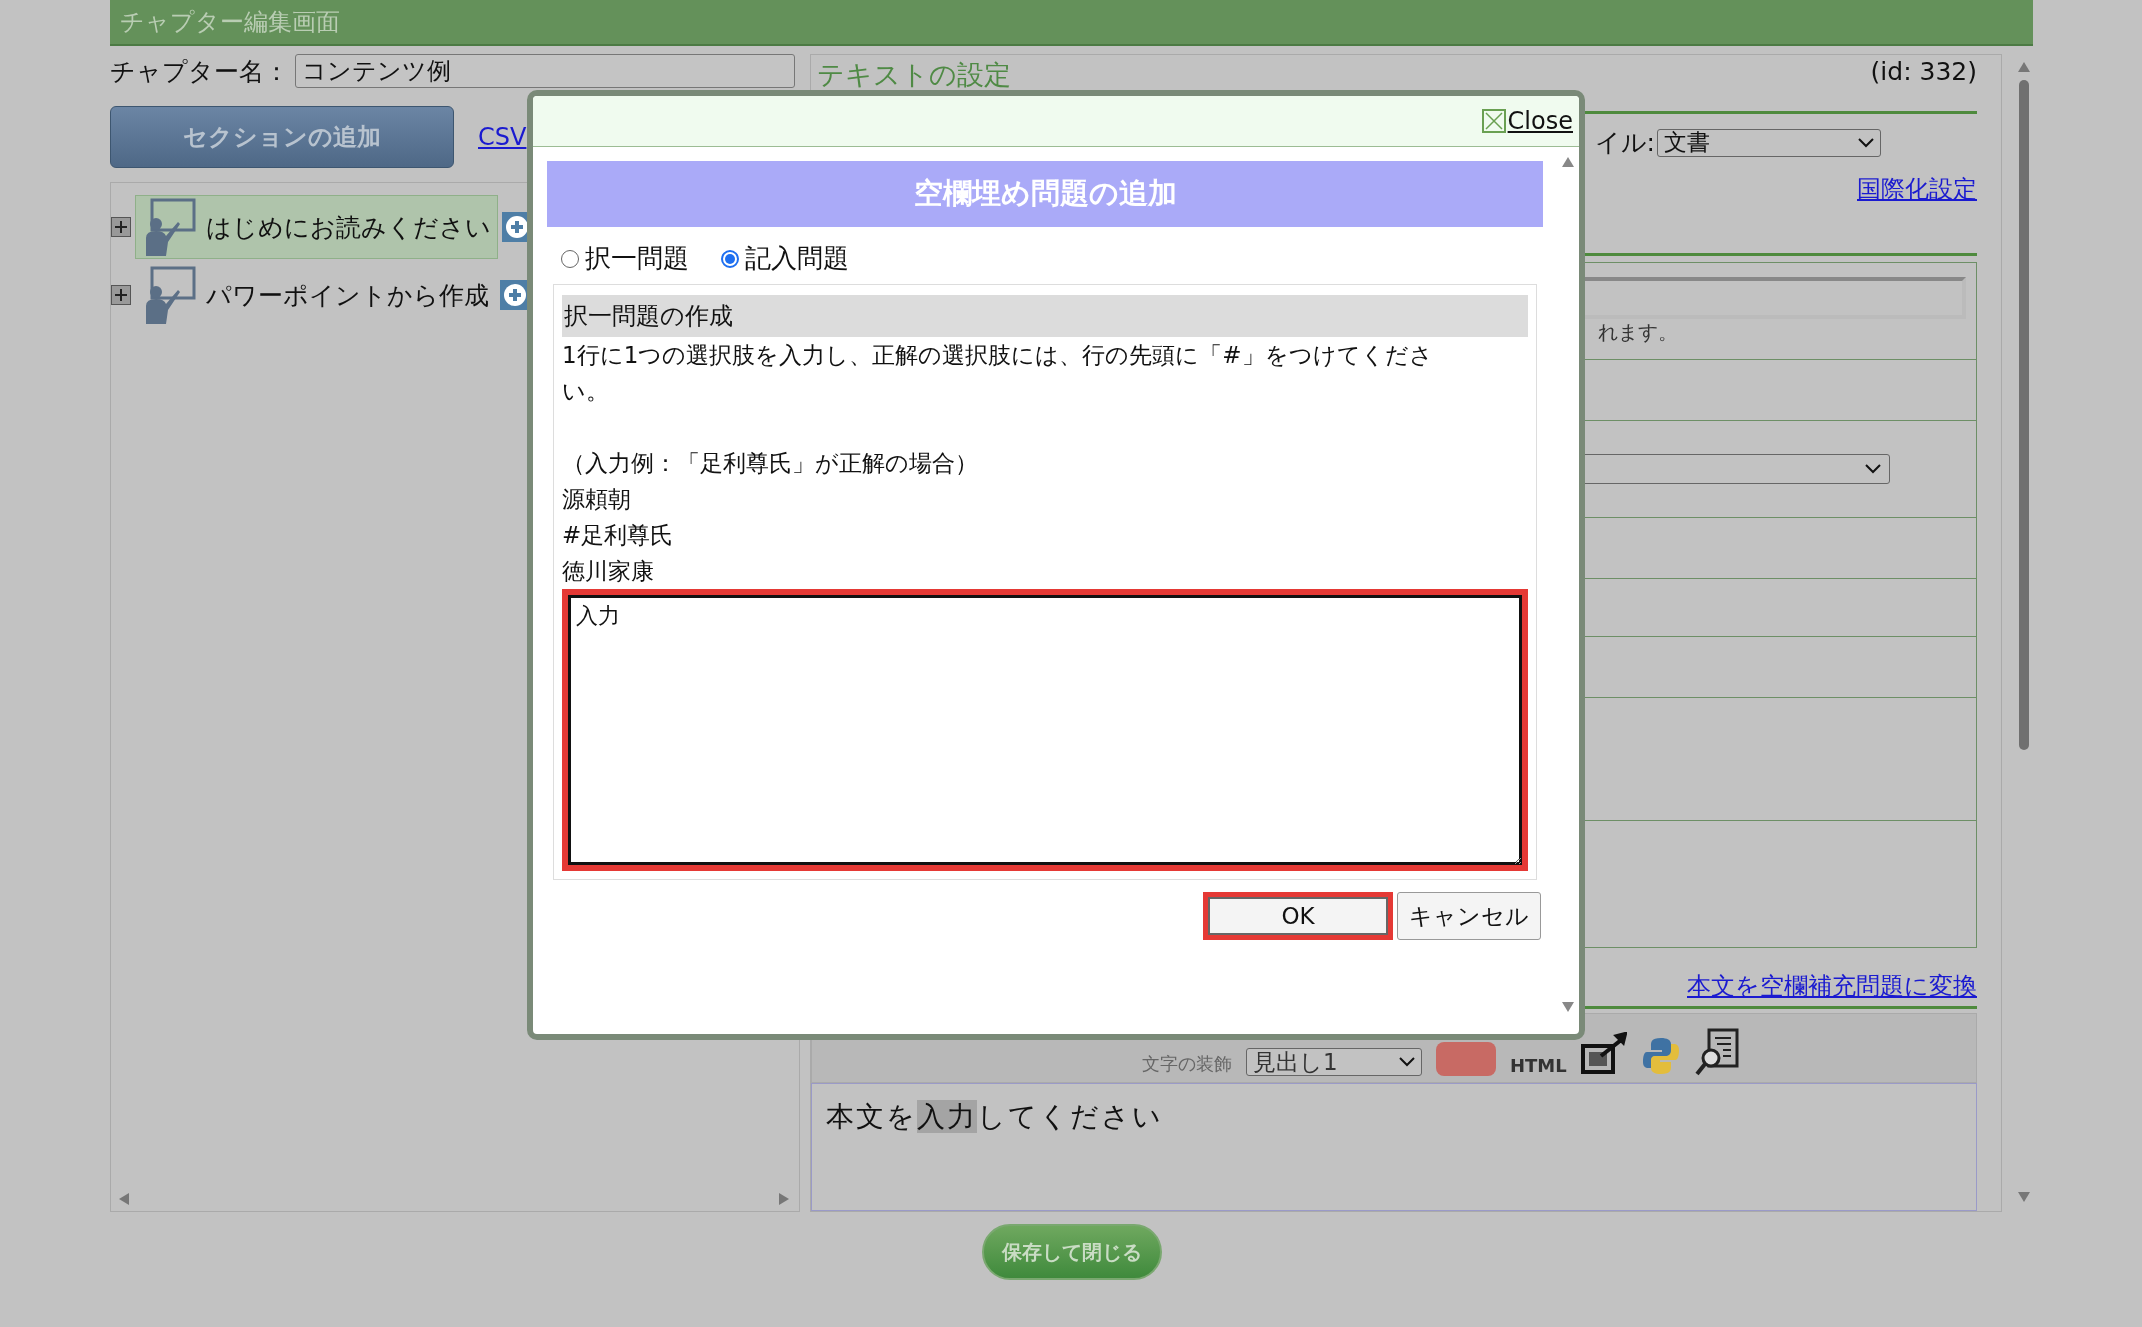  What do you see at coordinates (1603, 1054) in the screenshot?
I see `window-arrow-icon` at bounding box center [1603, 1054].